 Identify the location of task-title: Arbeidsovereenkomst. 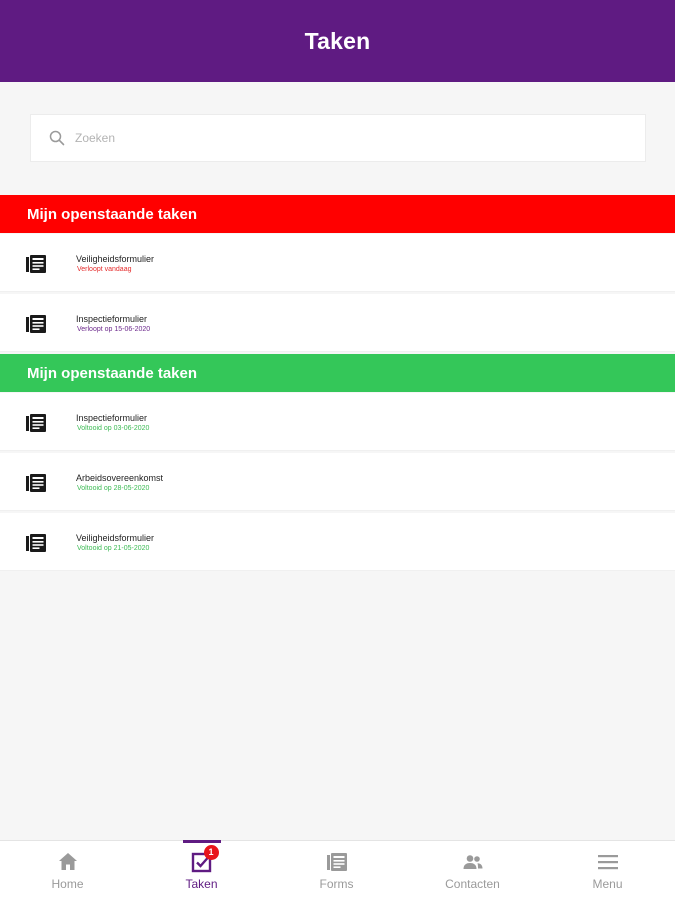
(120, 478).